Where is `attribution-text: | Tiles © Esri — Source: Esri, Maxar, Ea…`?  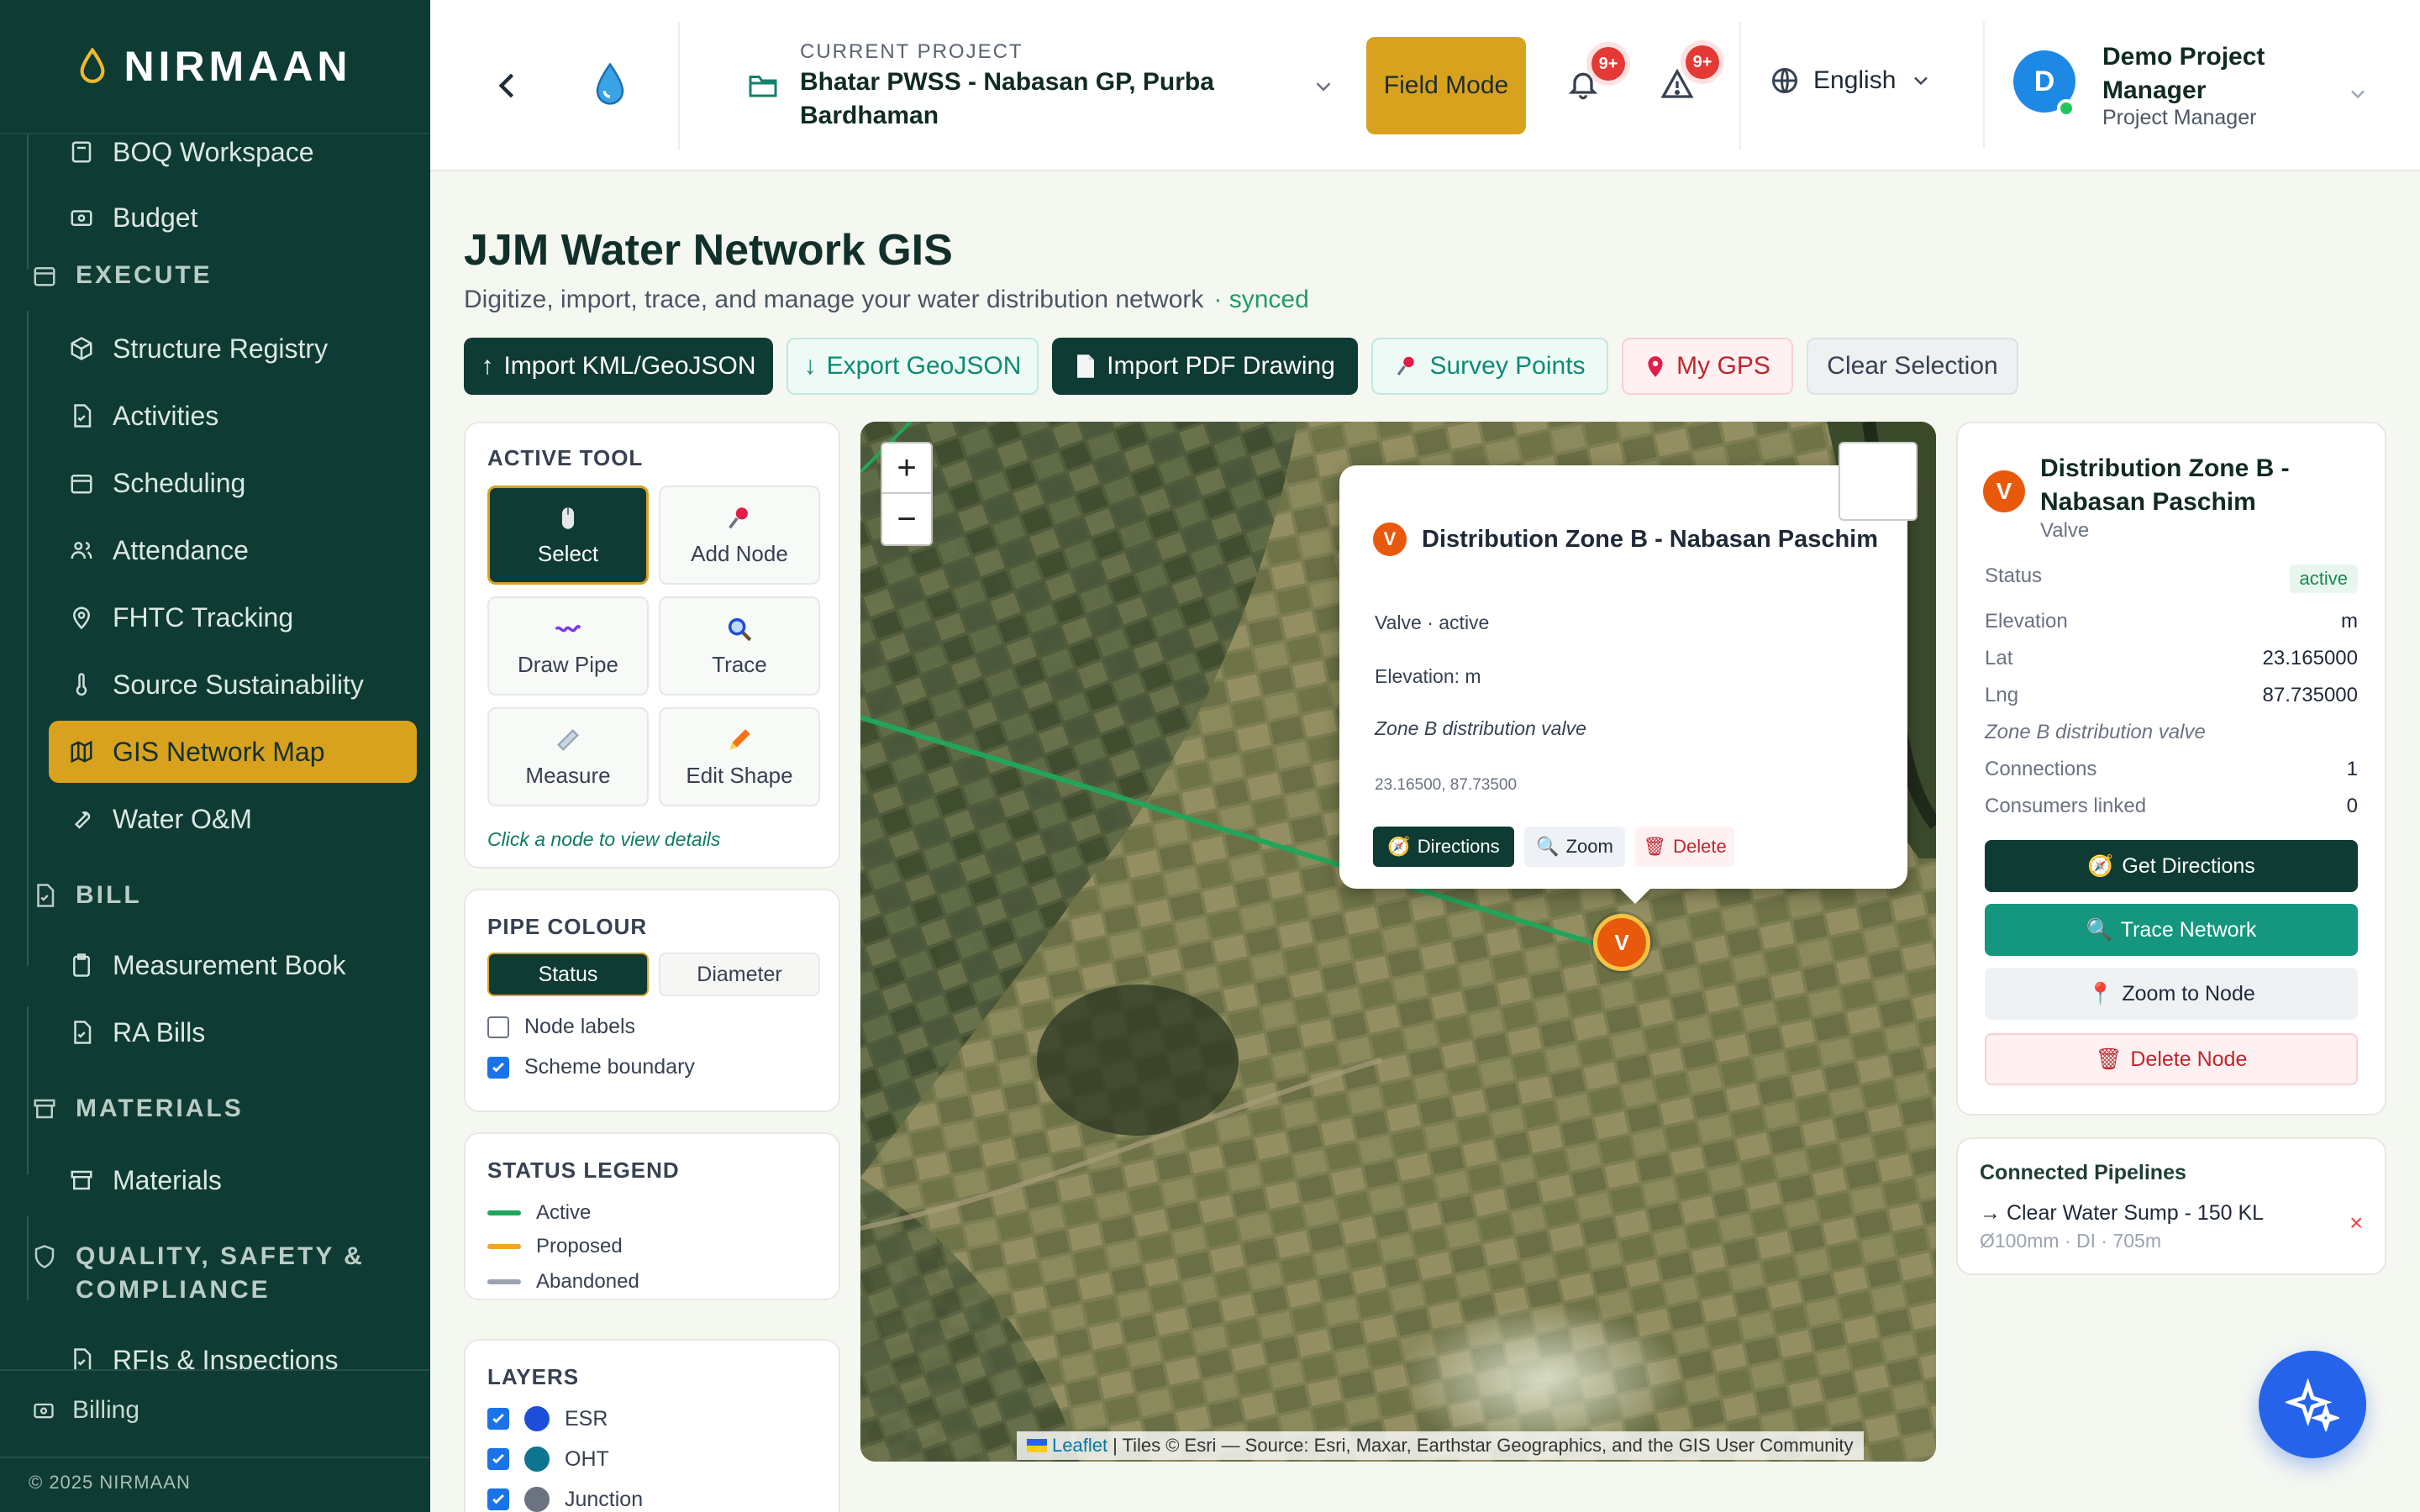
attribution-text: | Tiles © Esri — Source: Esri, Maxar, Ea… is located at coordinates (1483, 1445).